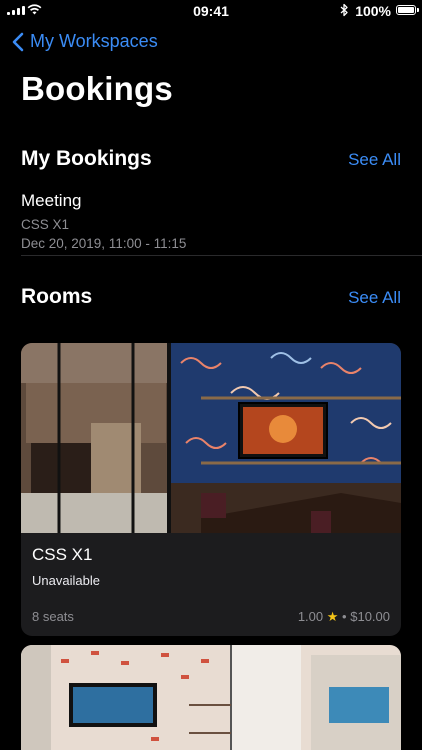 The height and width of the screenshot is (750, 422). What do you see at coordinates (374, 160) in the screenshot?
I see `my-bookings-see-all-button: See All` at bounding box center [374, 160].